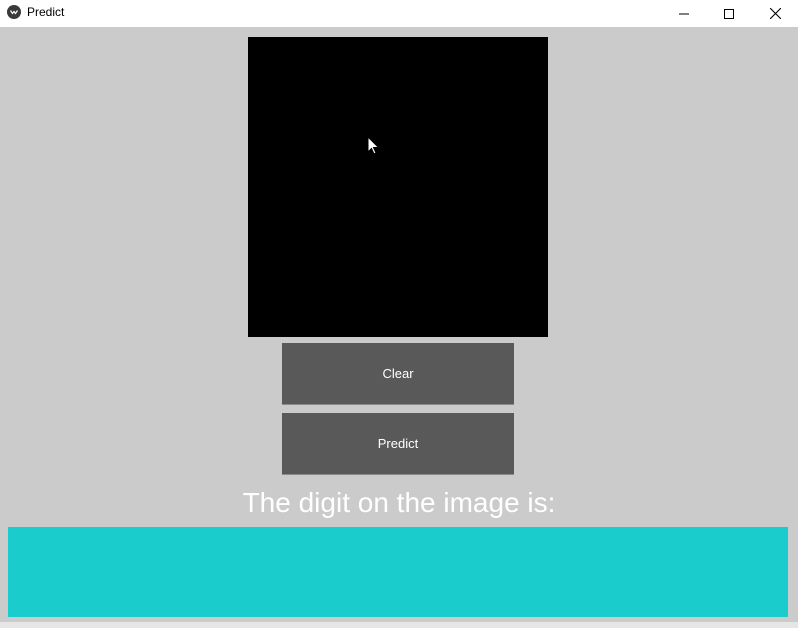 The image size is (798, 628). Describe the element at coordinates (399, 625) in the screenshot. I see `window-bottom-edge` at that location.